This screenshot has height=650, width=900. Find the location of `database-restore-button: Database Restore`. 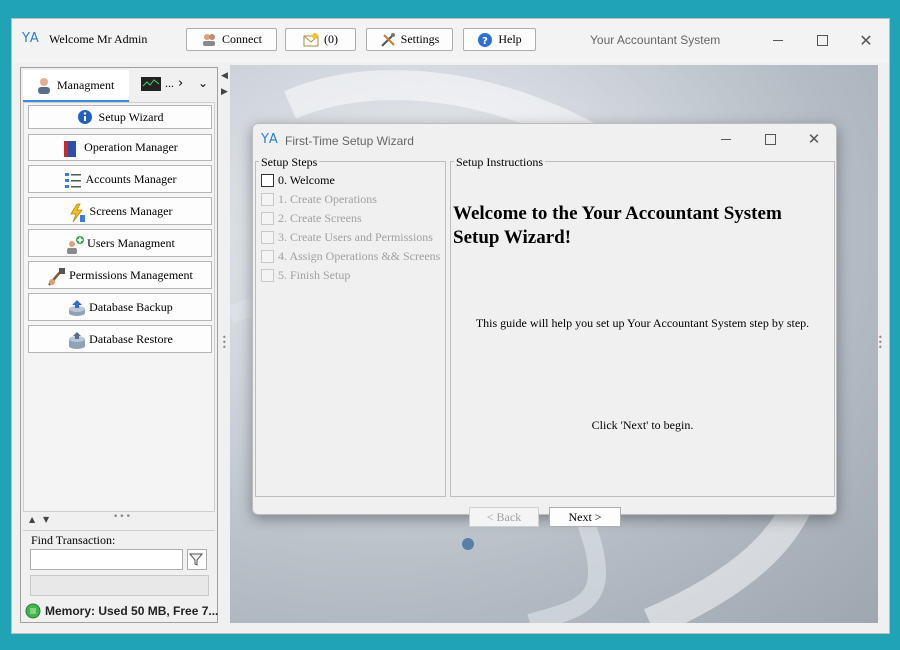

database-restore-button: Database Restore is located at coordinates (120, 339).